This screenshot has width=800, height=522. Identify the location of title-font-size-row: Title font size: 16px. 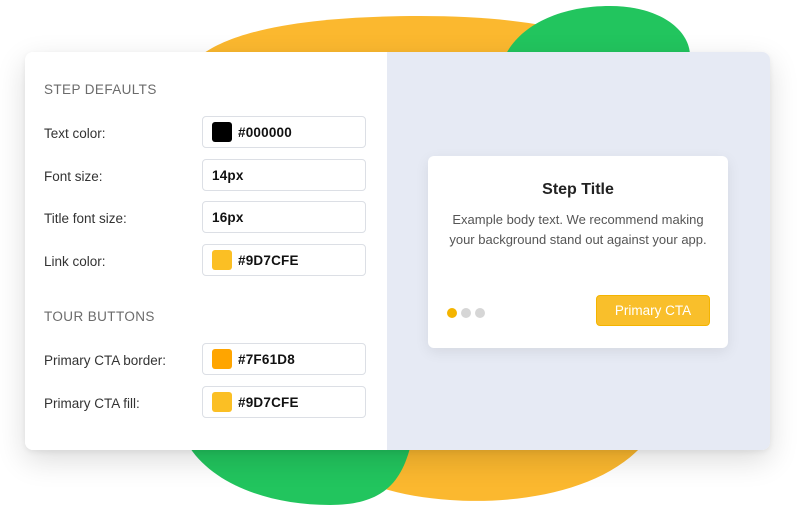
(205, 218).